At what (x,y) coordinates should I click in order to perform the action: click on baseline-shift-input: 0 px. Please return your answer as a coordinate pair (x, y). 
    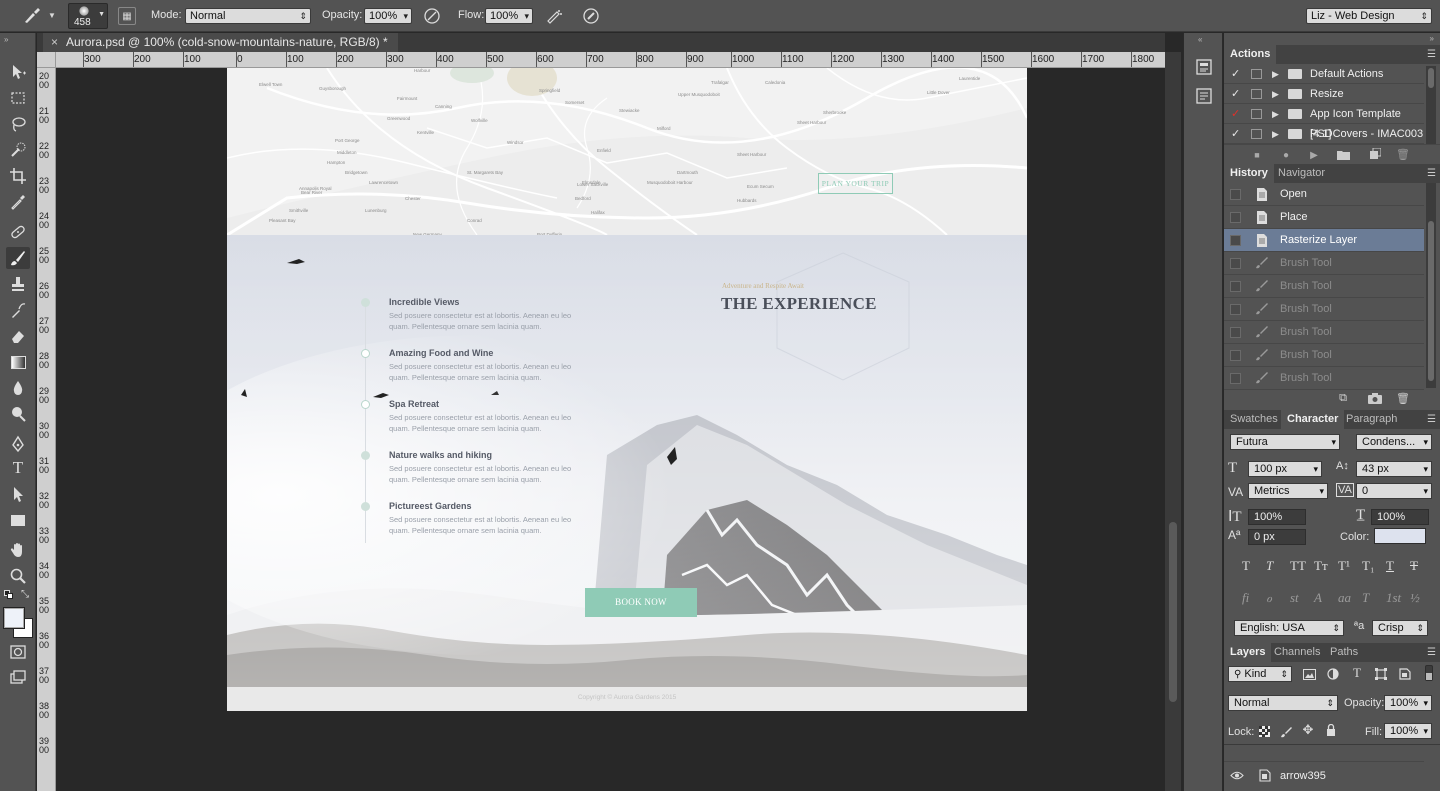
    Looking at the image, I should click on (1277, 537).